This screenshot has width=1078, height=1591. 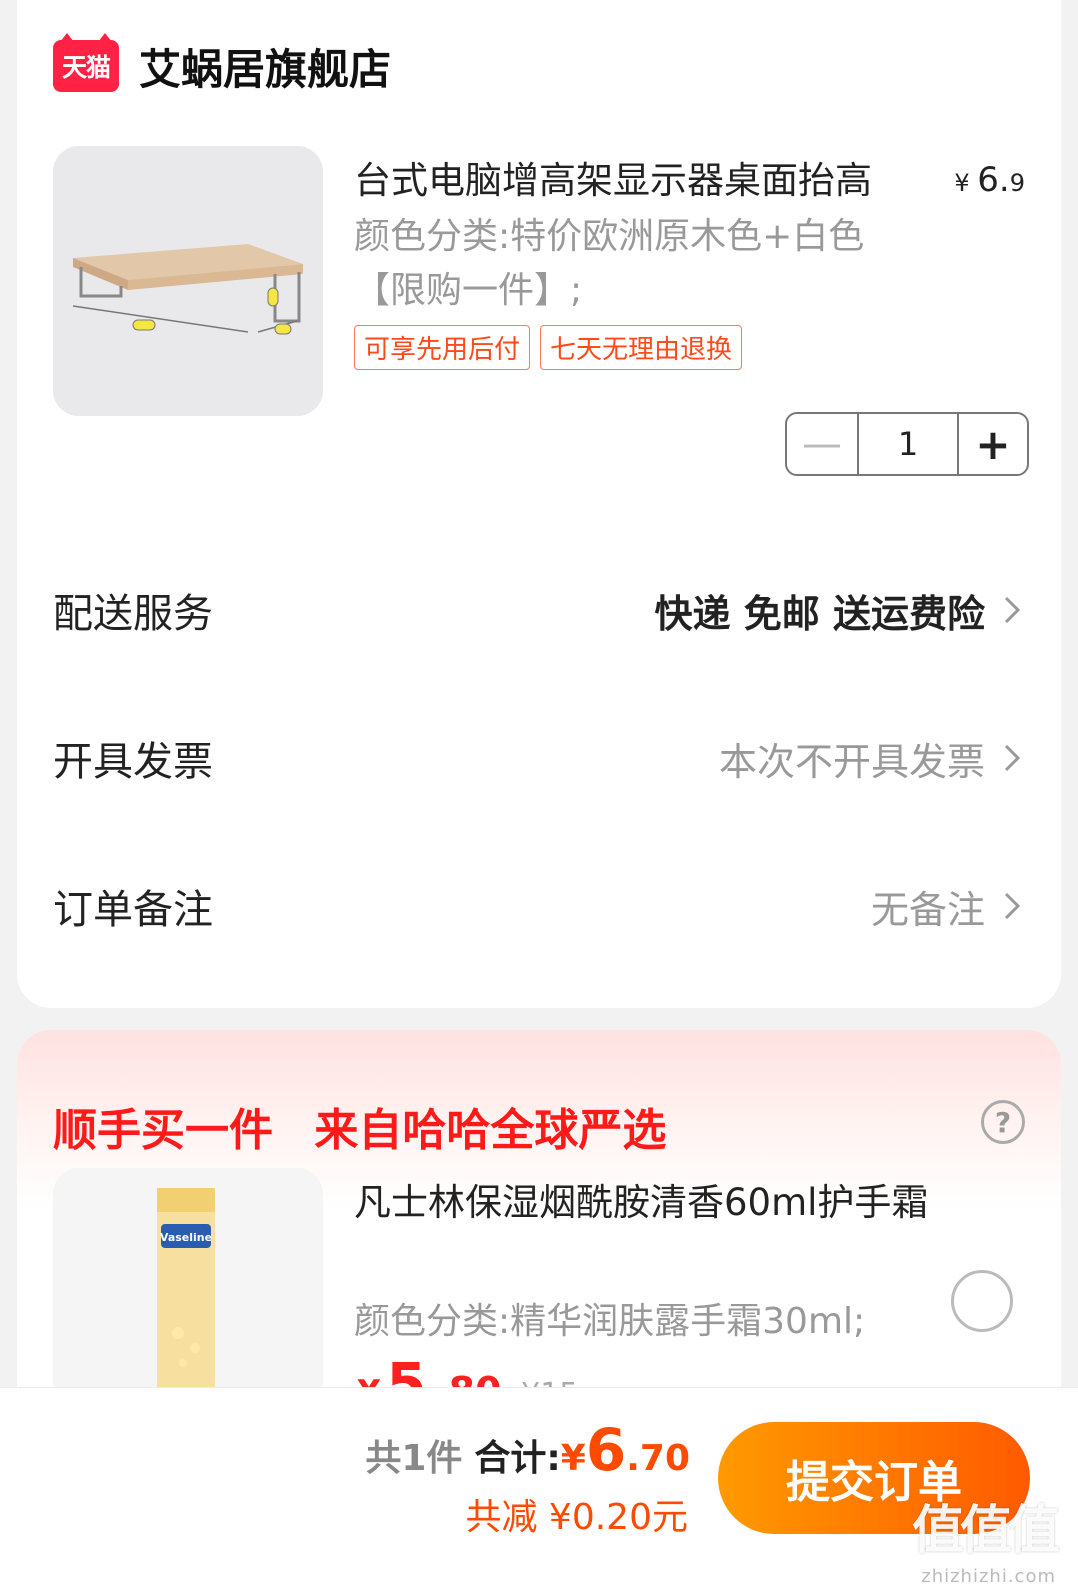 I want to click on total-price: ¥6.70, so click(x=625, y=1450).